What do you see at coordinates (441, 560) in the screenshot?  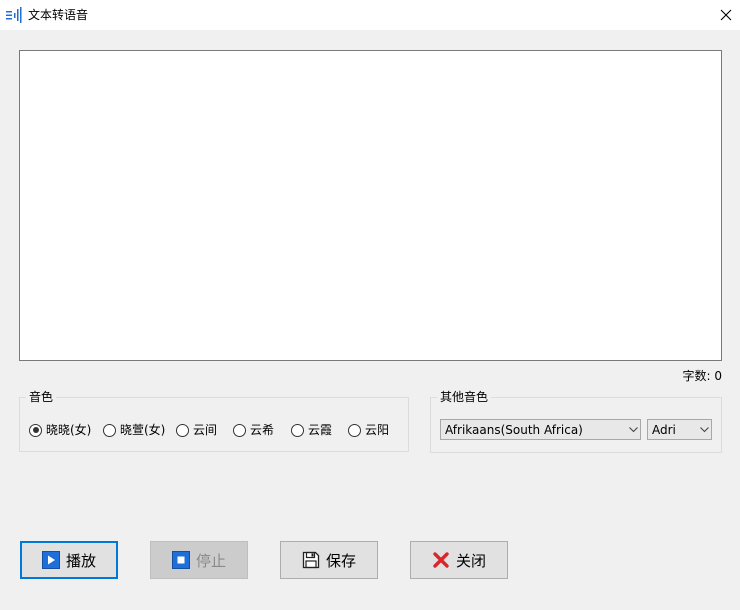 I see `red-x-icon` at bounding box center [441, 560].